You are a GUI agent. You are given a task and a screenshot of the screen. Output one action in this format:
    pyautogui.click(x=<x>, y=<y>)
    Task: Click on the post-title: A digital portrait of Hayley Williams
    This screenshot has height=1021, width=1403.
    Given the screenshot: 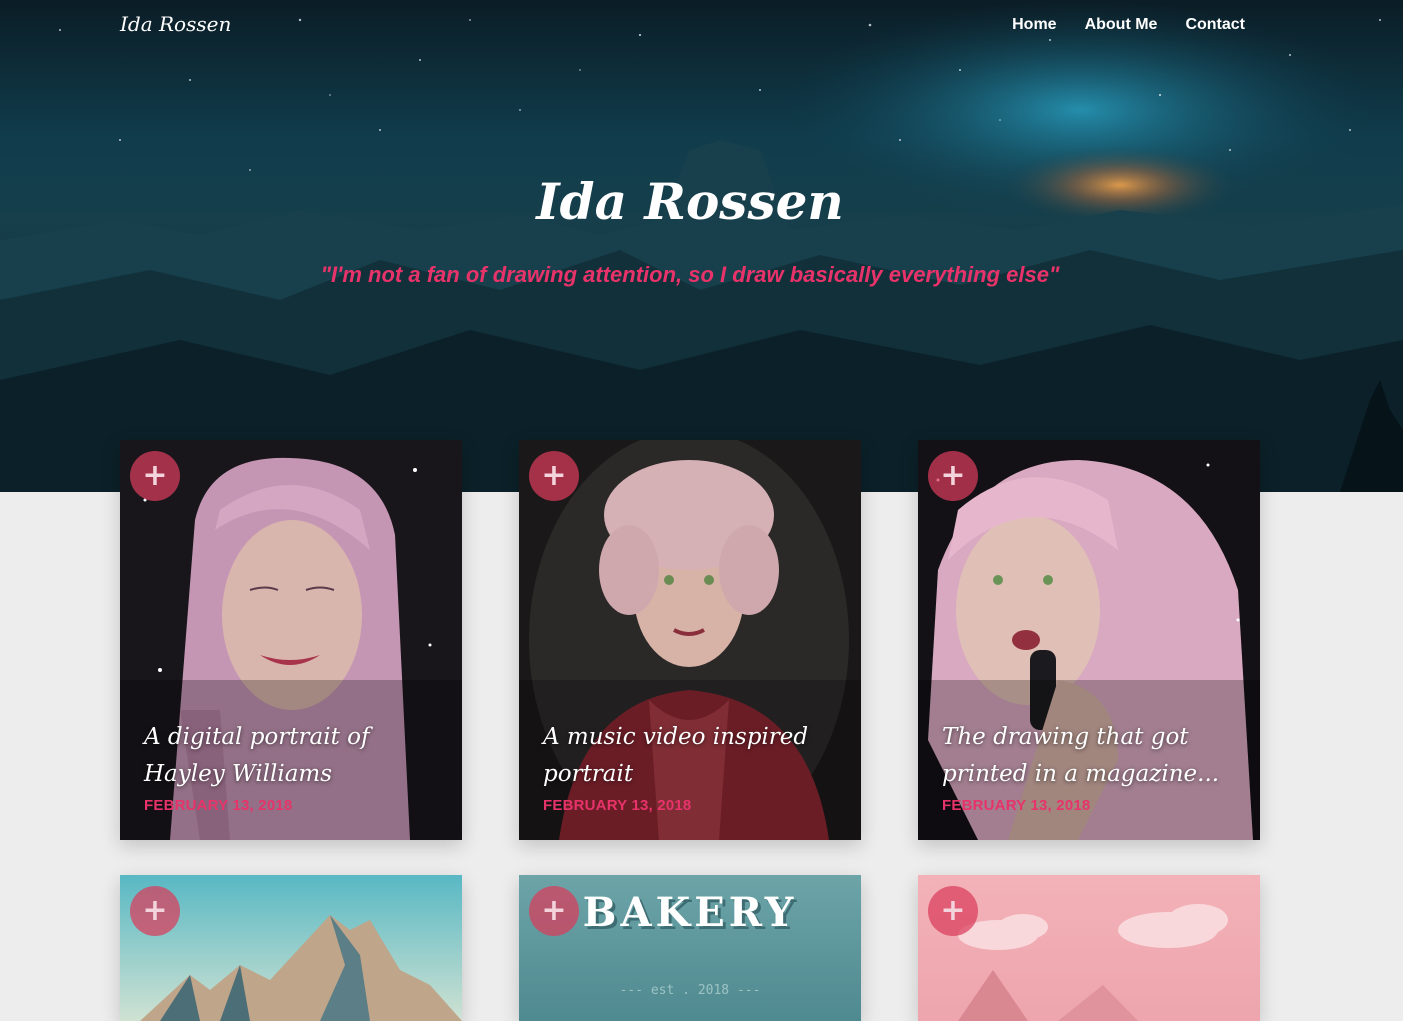 What is the action you would take?
    pyautogui.click(x=293, y=756)
    